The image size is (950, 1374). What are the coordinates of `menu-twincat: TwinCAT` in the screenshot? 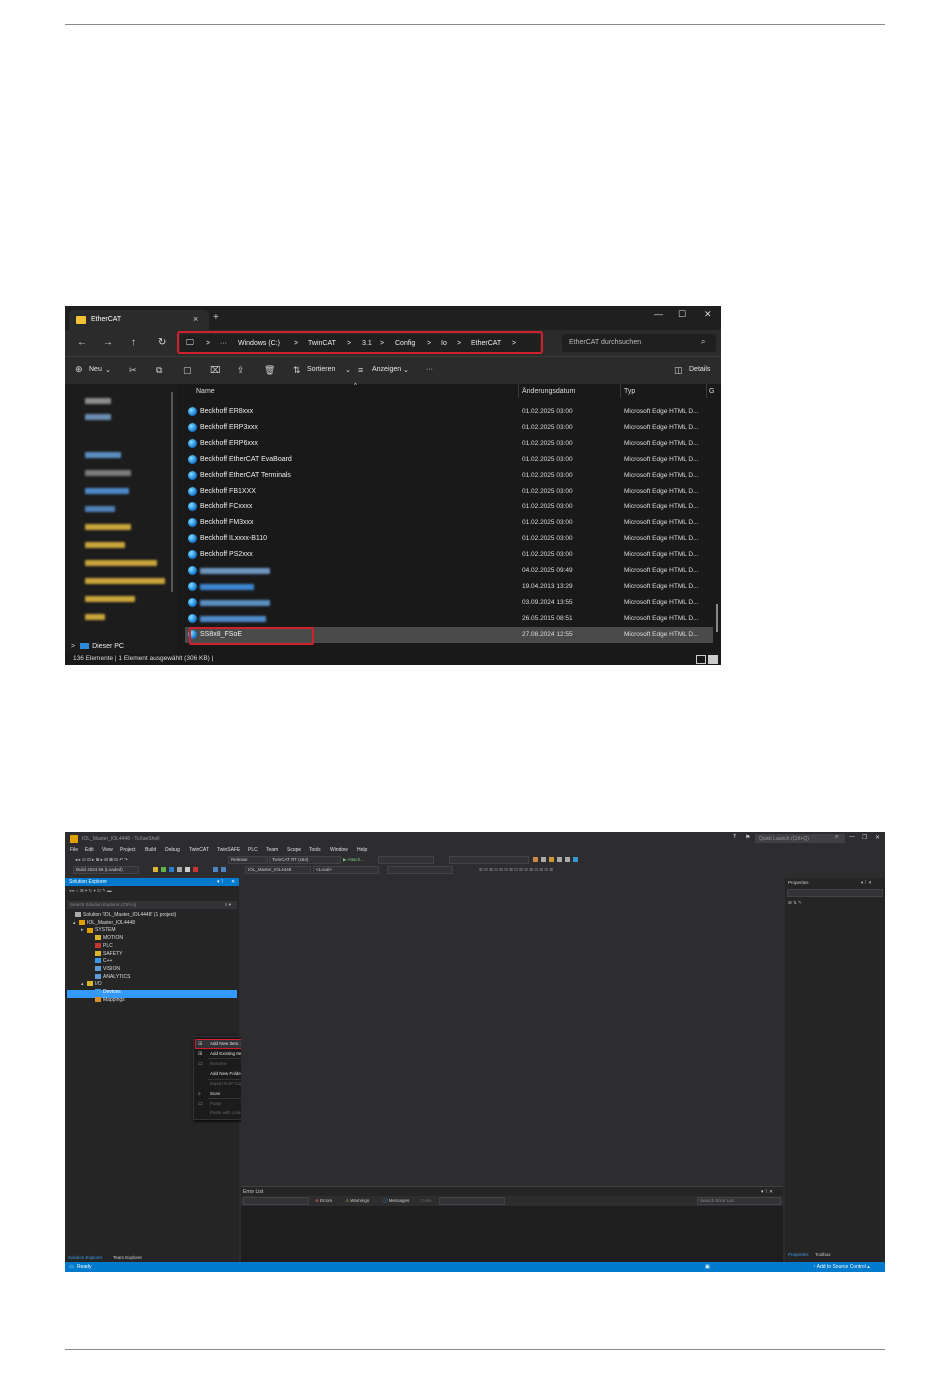 It's located at (199, 850).